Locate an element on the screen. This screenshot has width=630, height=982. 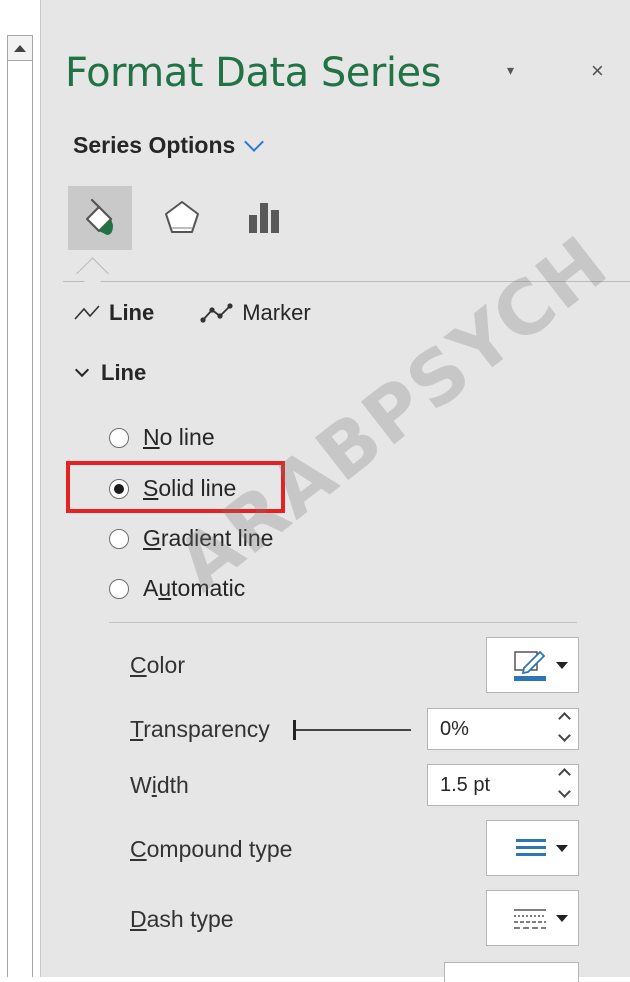
color-dropdown-button is located at coordinates (532, 665).